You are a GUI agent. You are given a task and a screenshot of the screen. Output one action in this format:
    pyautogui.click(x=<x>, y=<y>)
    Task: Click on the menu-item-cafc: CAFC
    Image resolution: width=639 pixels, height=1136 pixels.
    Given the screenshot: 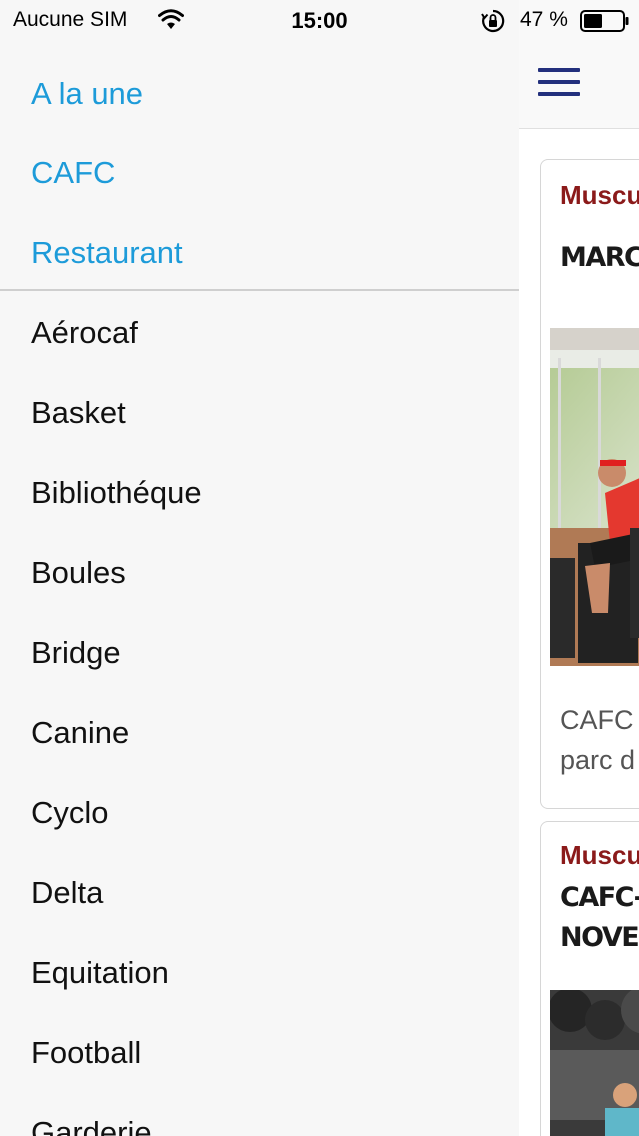 What is the action you would take?
    pyautogui.click(x=73, y=173)
    